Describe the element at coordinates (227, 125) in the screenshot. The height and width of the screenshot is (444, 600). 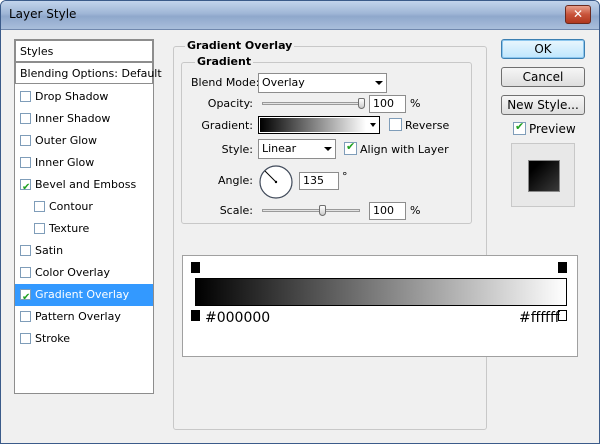
I see `gradient-label: Gradient:` at that location.